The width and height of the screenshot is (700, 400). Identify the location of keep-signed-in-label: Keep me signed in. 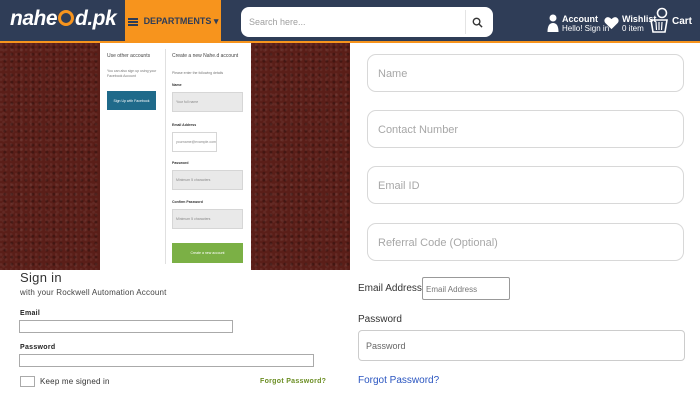
(75, 381).